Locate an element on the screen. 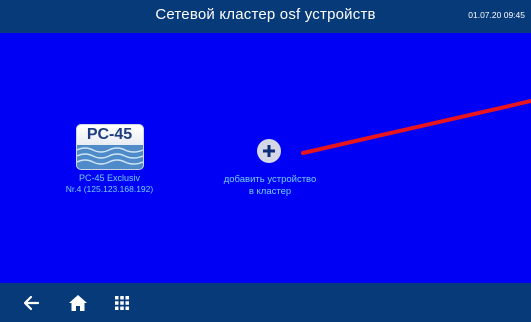  plus-icon is located at coordinates (269, 151).